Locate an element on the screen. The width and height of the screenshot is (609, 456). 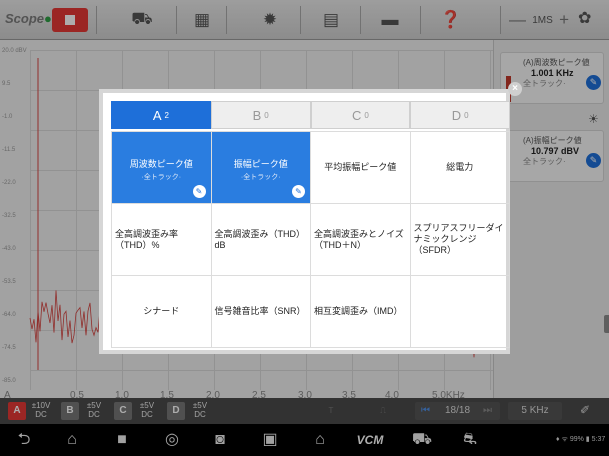
measurement-option: 総電力 is located at coordinates (460, 168).